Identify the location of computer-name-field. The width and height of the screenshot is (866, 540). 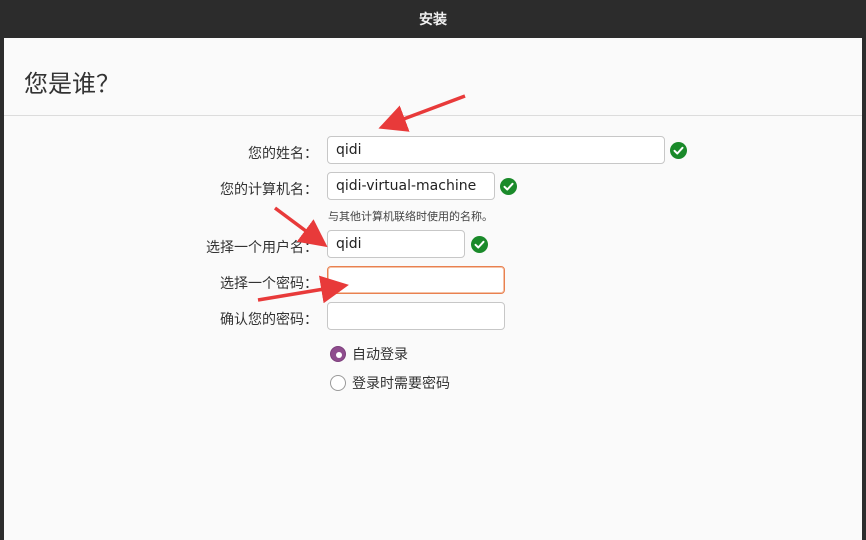
(411, 186).